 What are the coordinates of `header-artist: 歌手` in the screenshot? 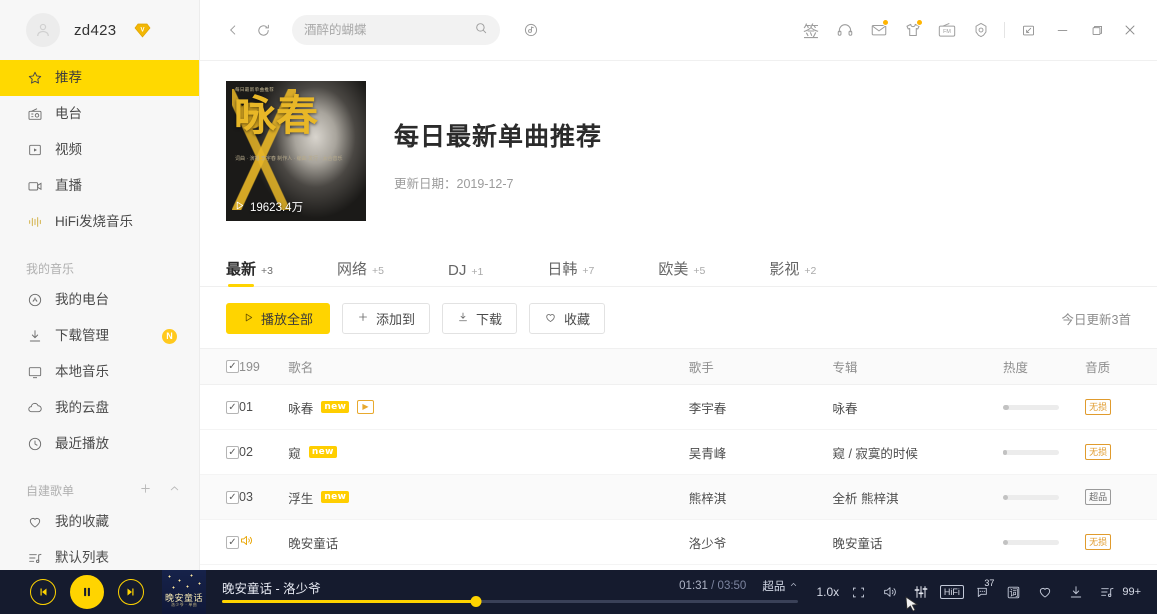 It's located at (760, 366).